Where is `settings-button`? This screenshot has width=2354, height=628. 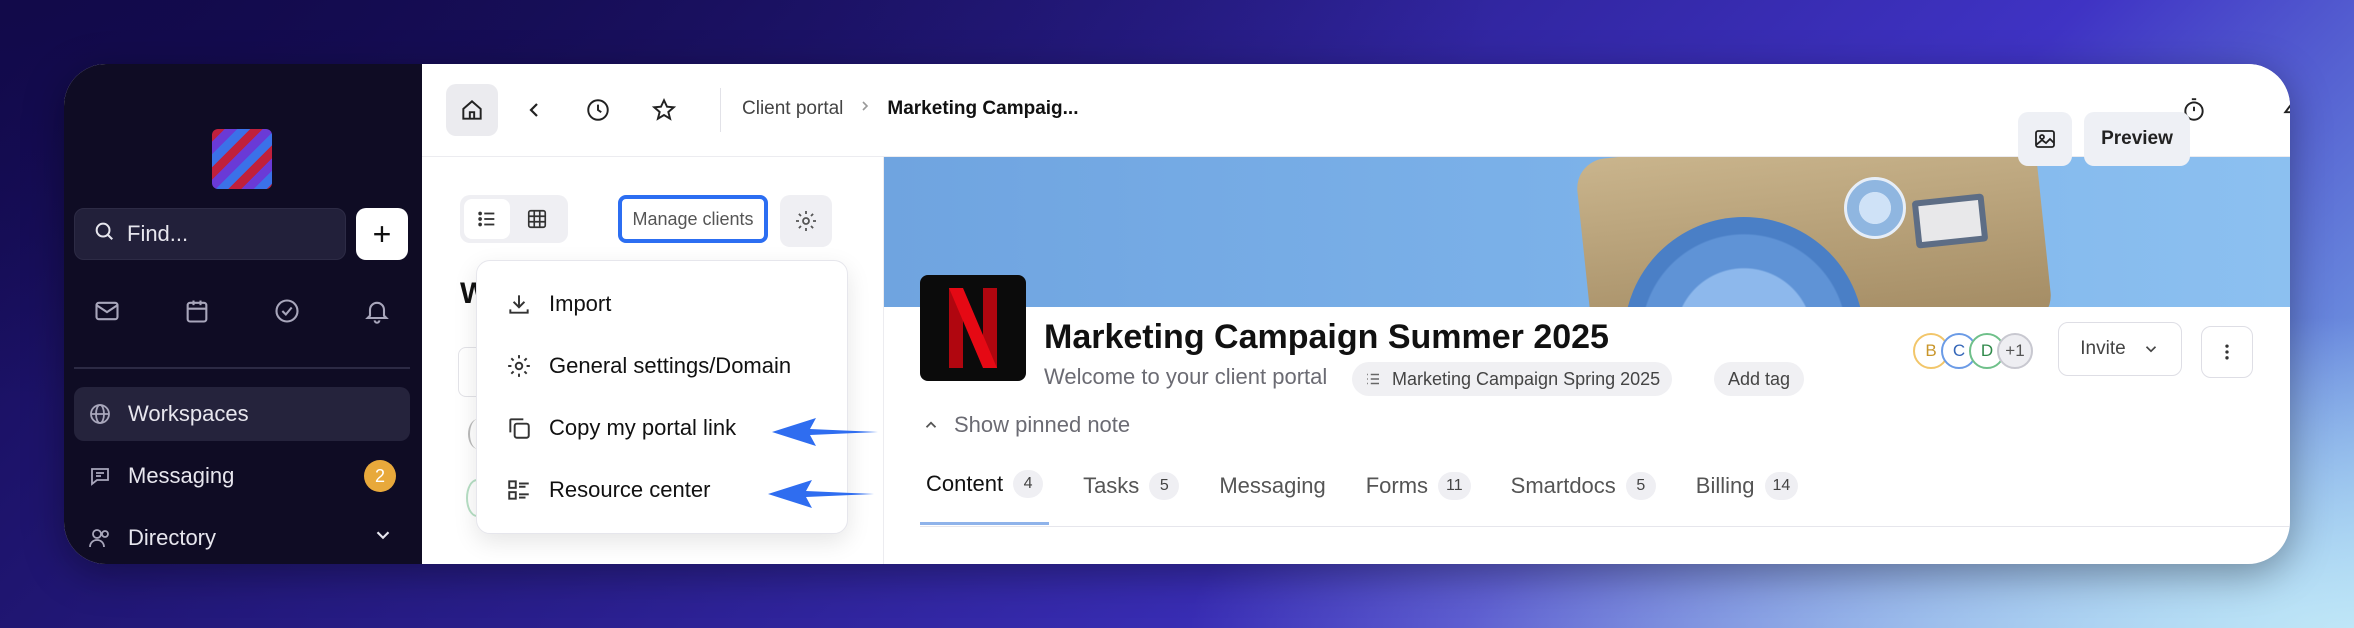 settings-button is located at coordinates (806, 221).